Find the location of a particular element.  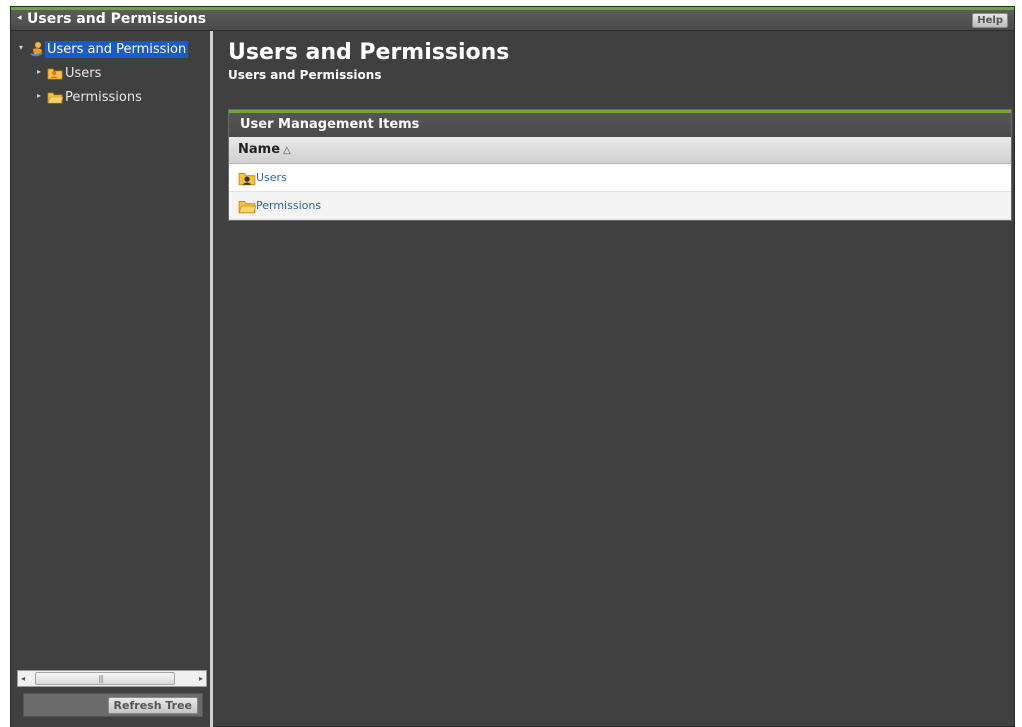

refresh-bar: Refresh Tree is located at coordinates (113, 705).